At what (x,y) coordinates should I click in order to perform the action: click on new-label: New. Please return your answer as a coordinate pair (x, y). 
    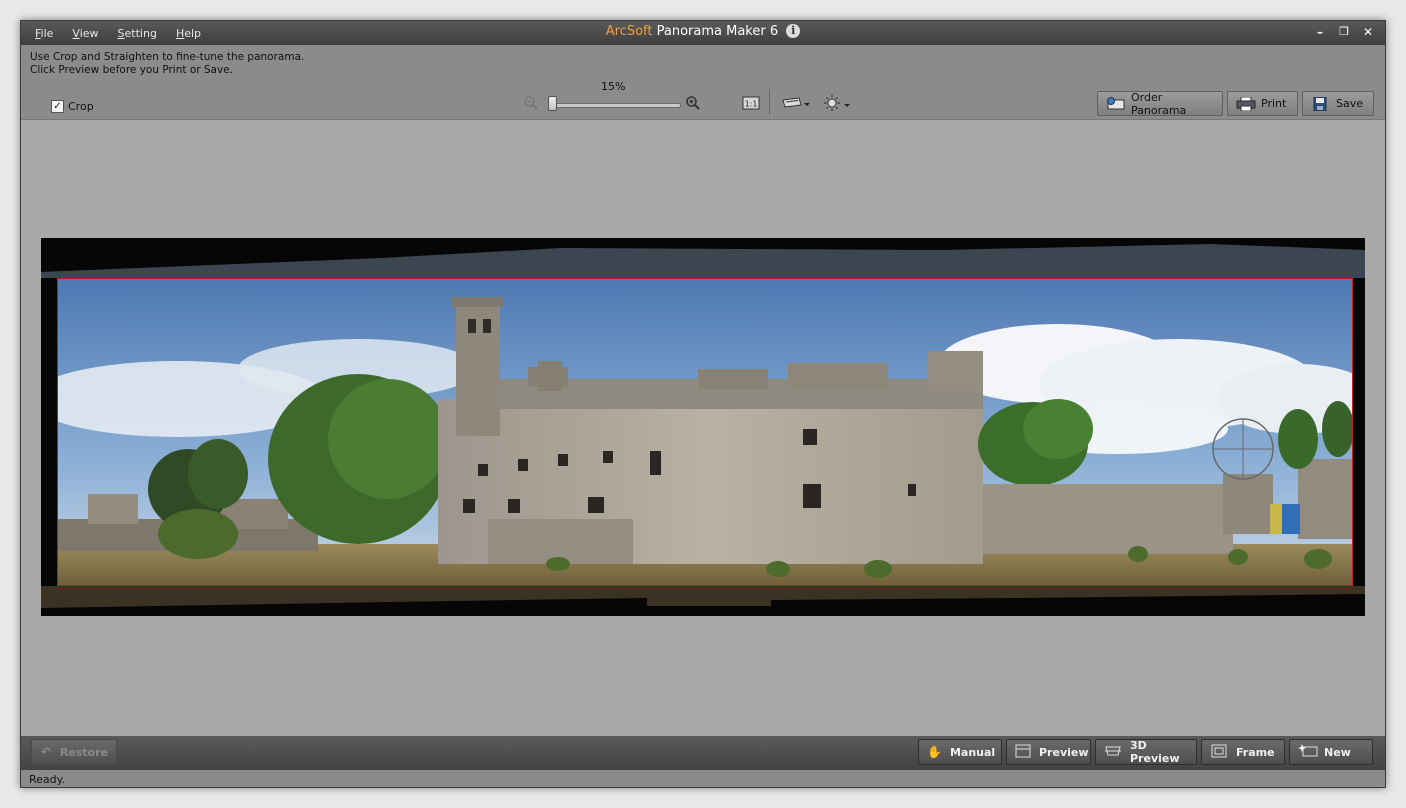
    Looking at the image, I should click on (1337, 752).